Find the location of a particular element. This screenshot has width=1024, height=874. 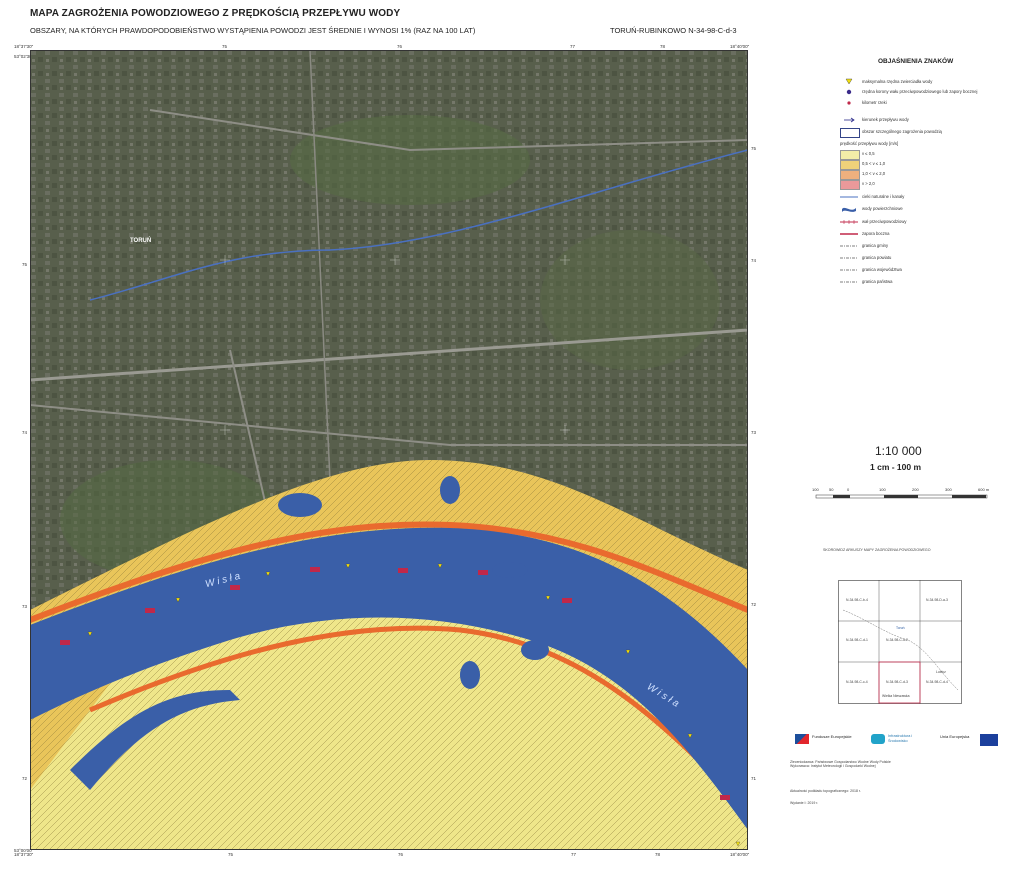

legend-item: v ≤ 0,5 is located at coordinates (892, 155).